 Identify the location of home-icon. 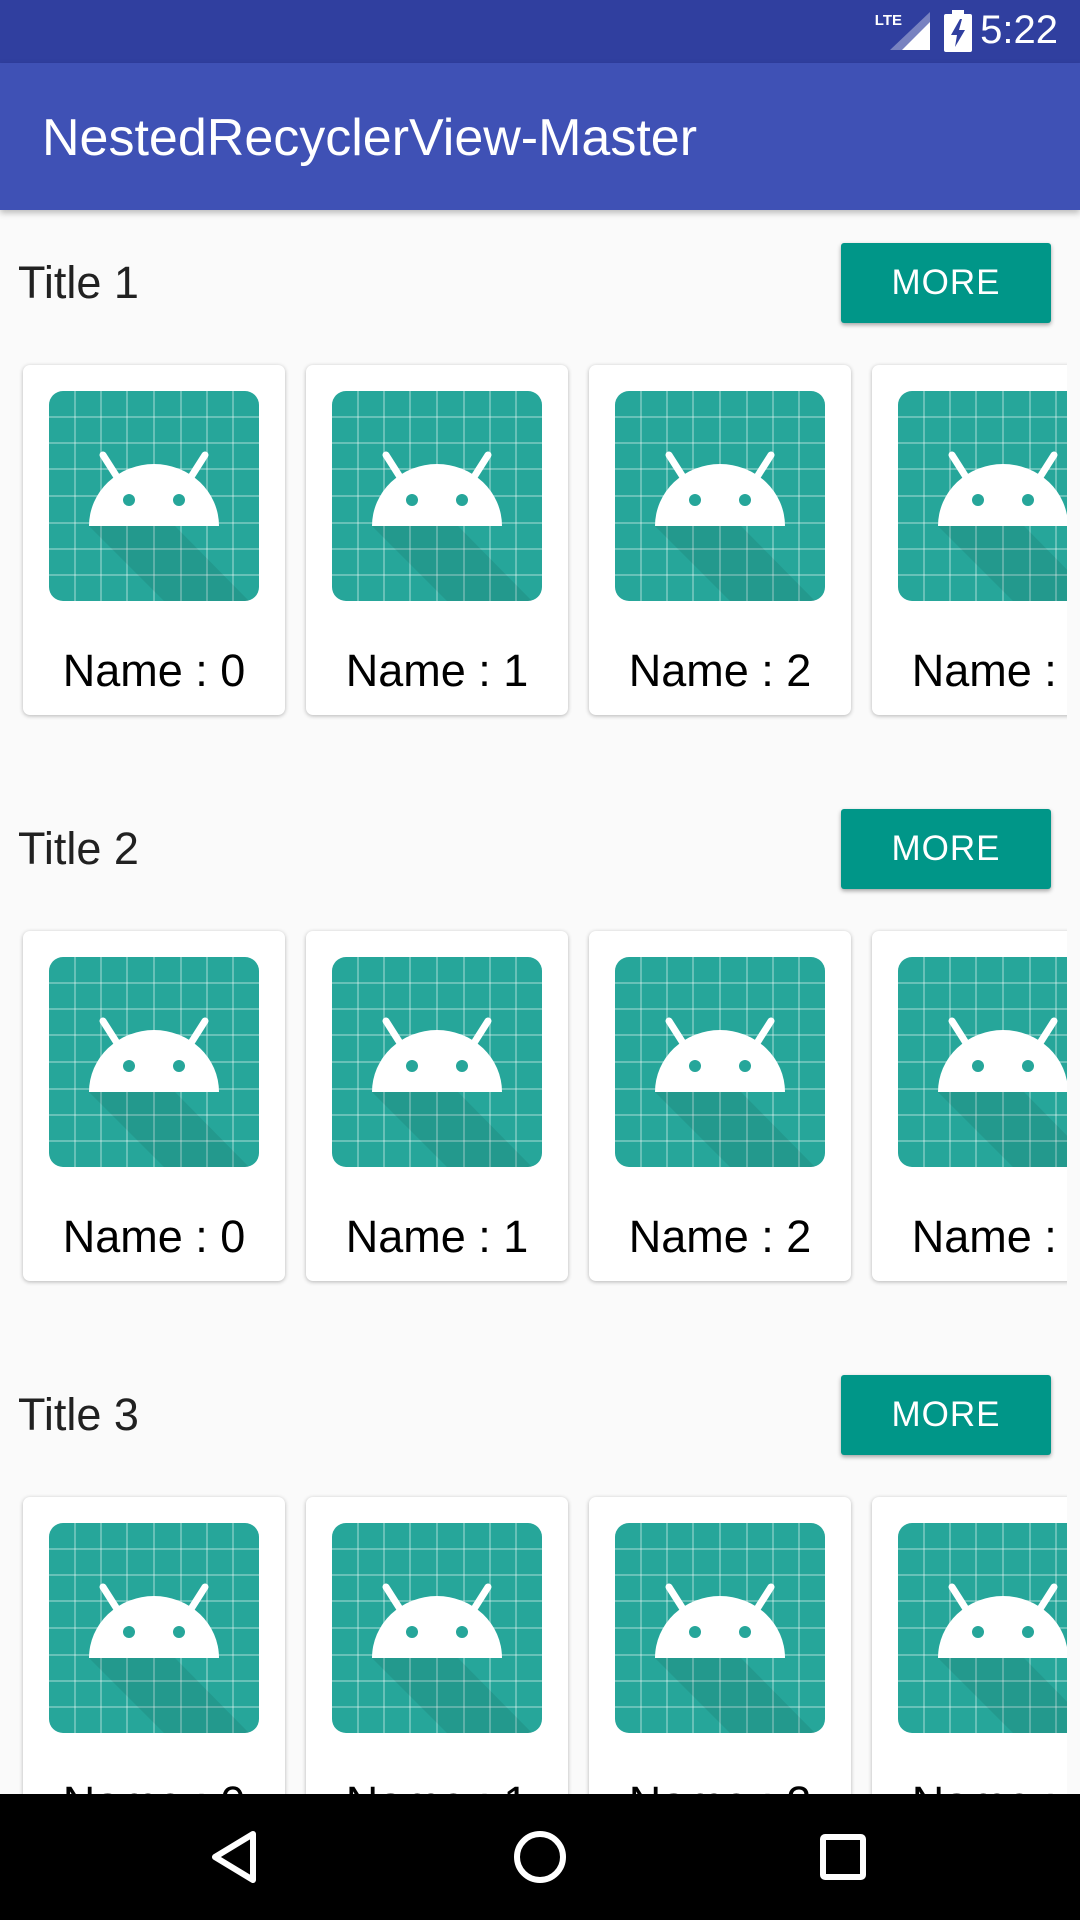
(540, 1857).